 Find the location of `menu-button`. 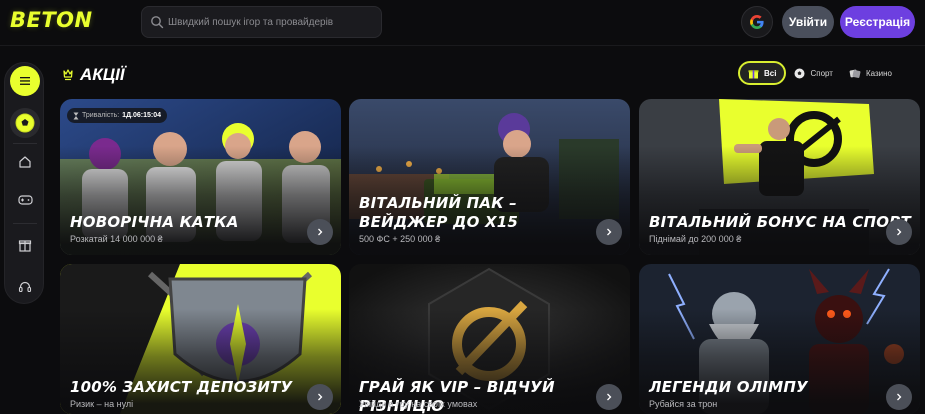

menu-button is located at coordinates (25, 81).